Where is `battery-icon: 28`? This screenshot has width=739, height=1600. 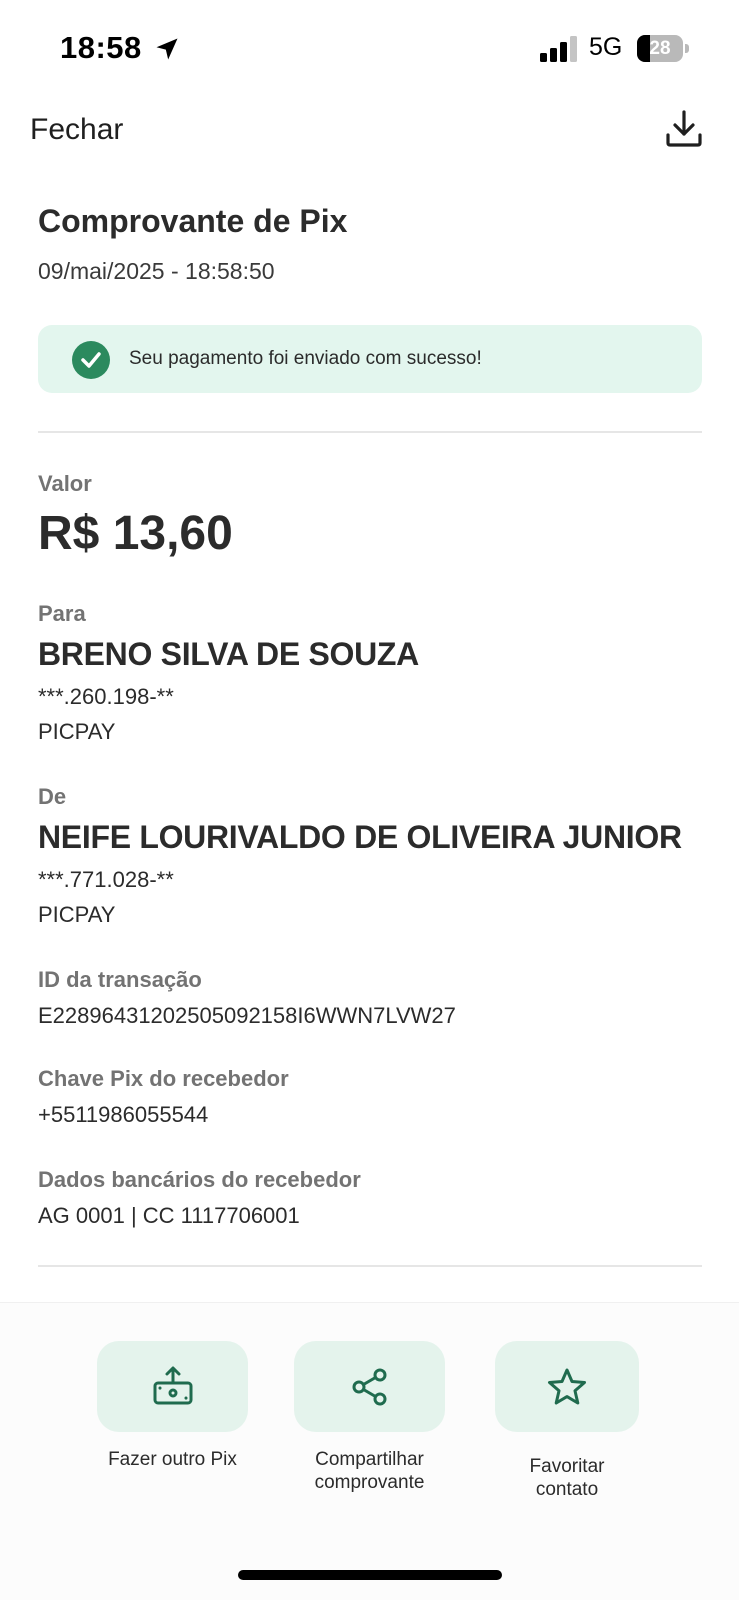
battery-icon: 28 is located at coordinates (663, 48).